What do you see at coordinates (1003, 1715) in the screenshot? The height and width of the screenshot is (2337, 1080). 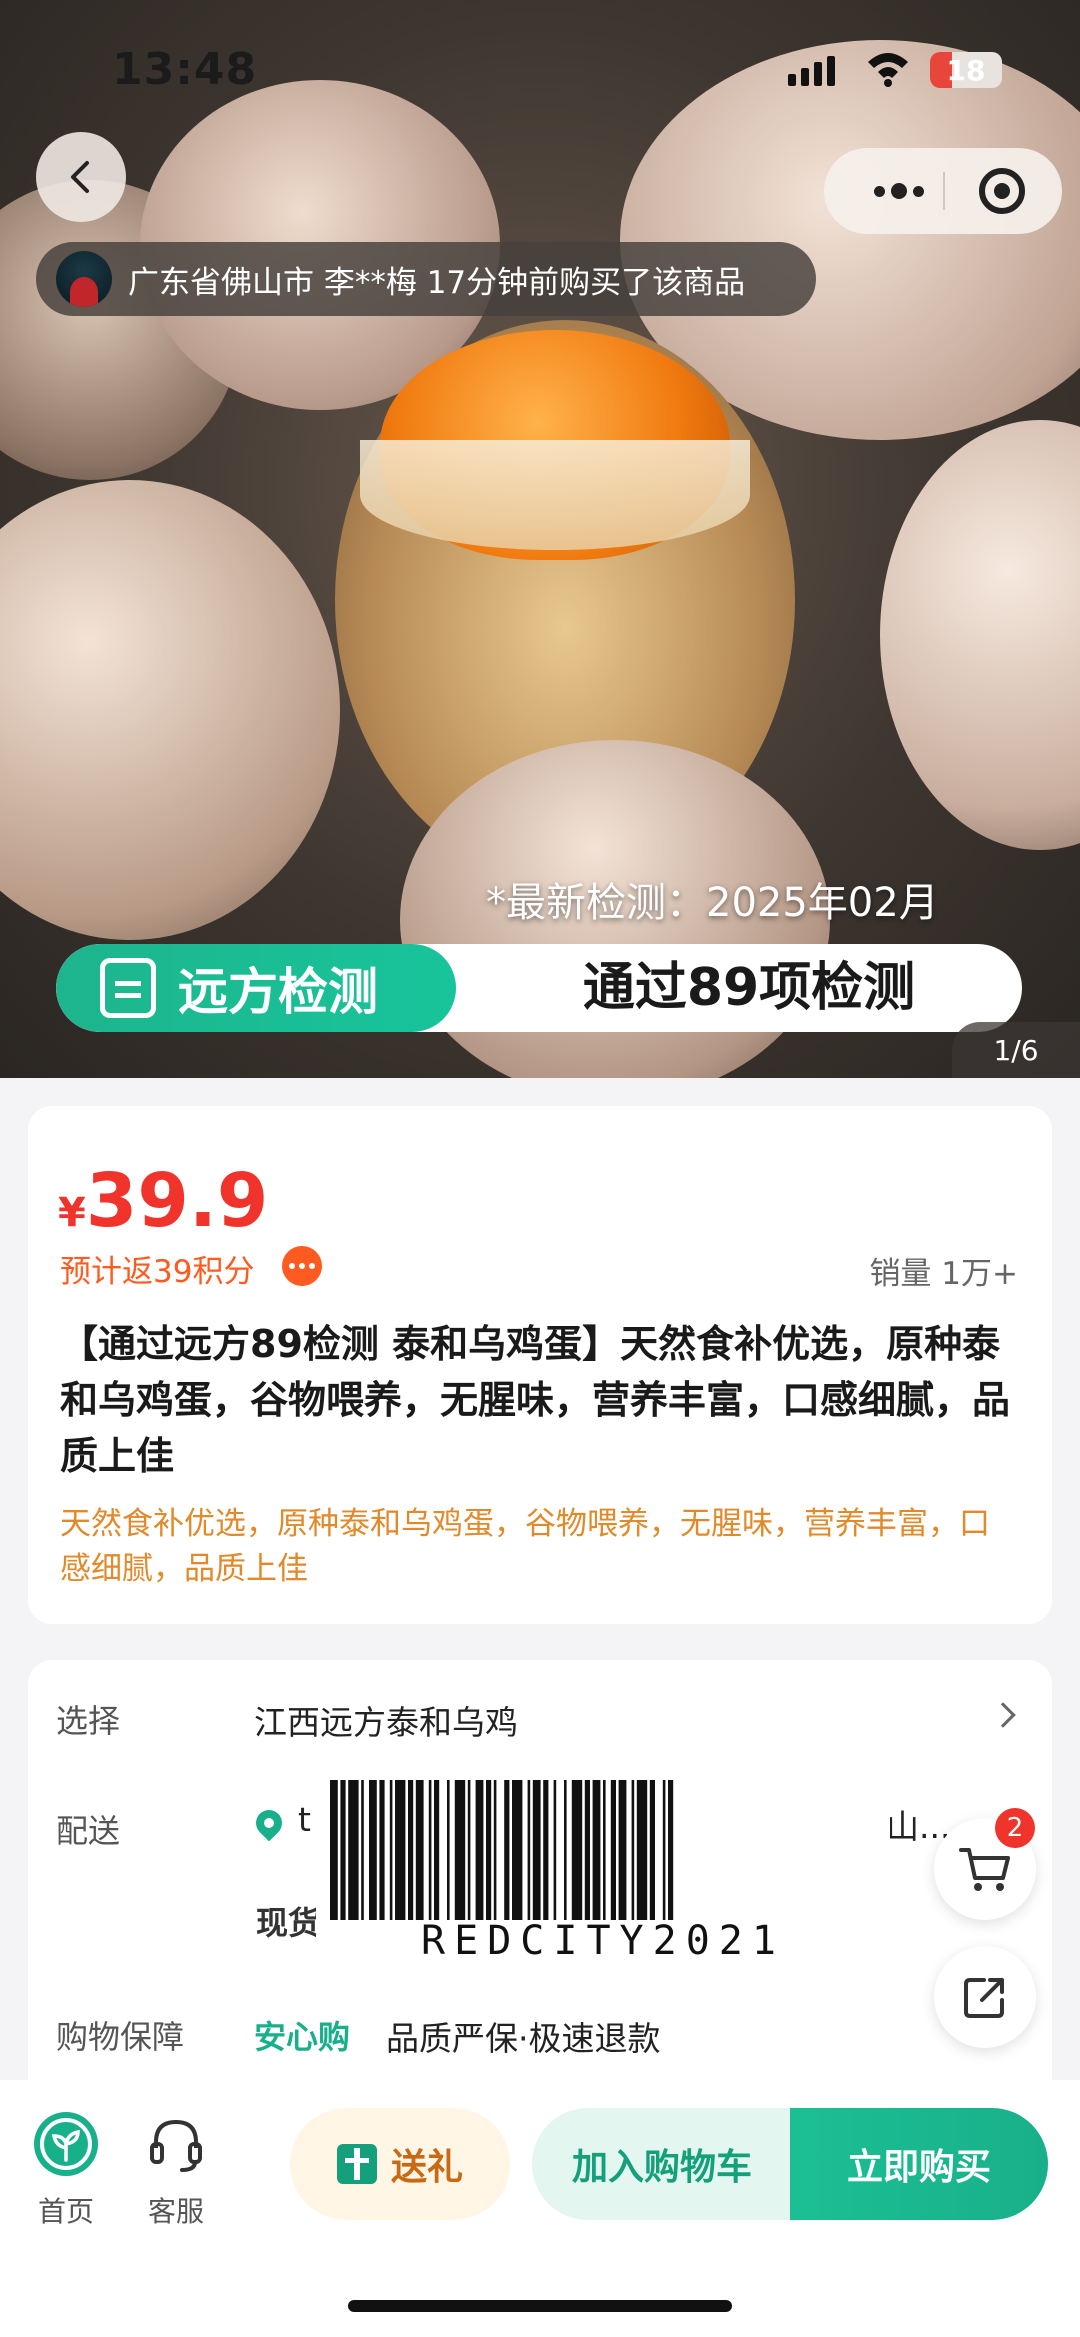 I see `chevron-right-icon` at bounding box center [1003, 1715].